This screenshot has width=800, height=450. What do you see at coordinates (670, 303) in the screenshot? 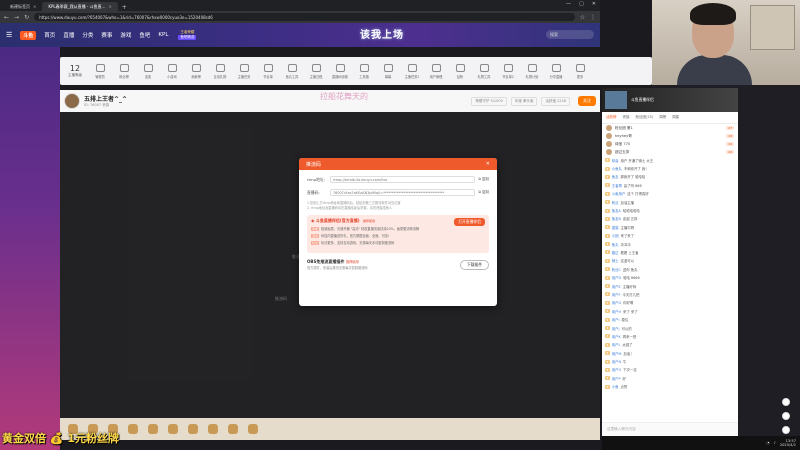
I see `chat-message: ♦ 用户G 你好啊` at bounding box center [670, 303].